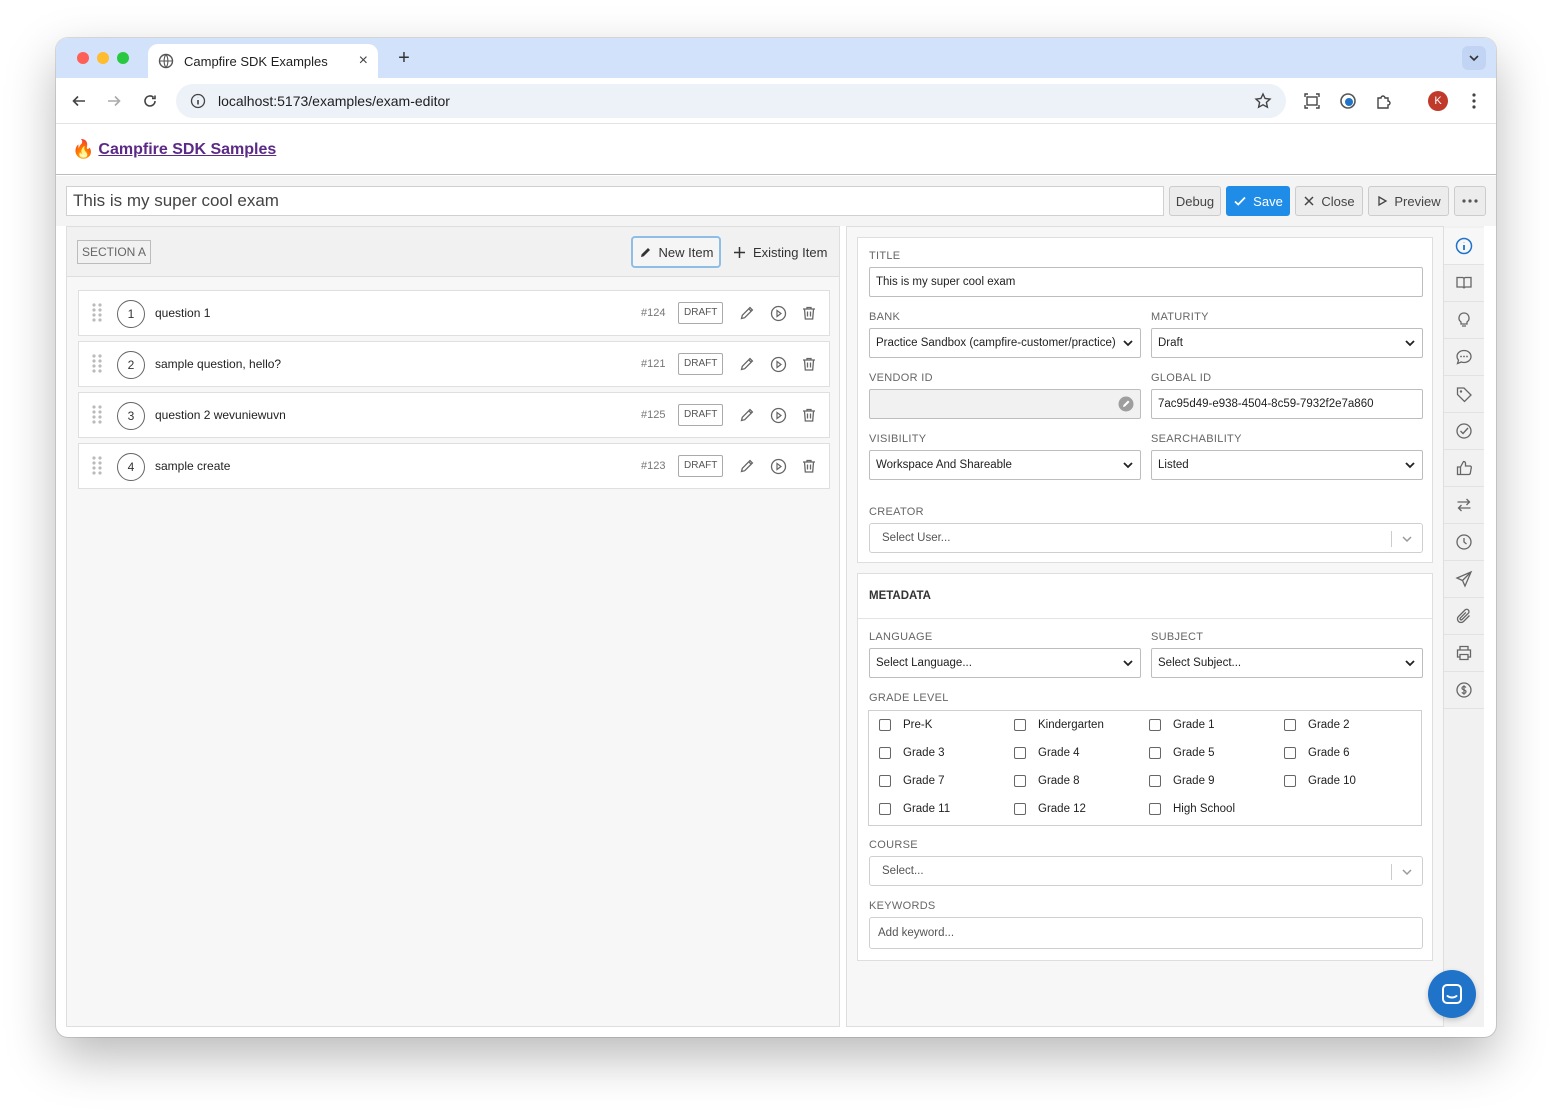  What do you see at coordinates (1317, 753) in the screenshot?
I see `grade-checkbox-grade-6: Grade 6` at bounding box center [1317, 753].